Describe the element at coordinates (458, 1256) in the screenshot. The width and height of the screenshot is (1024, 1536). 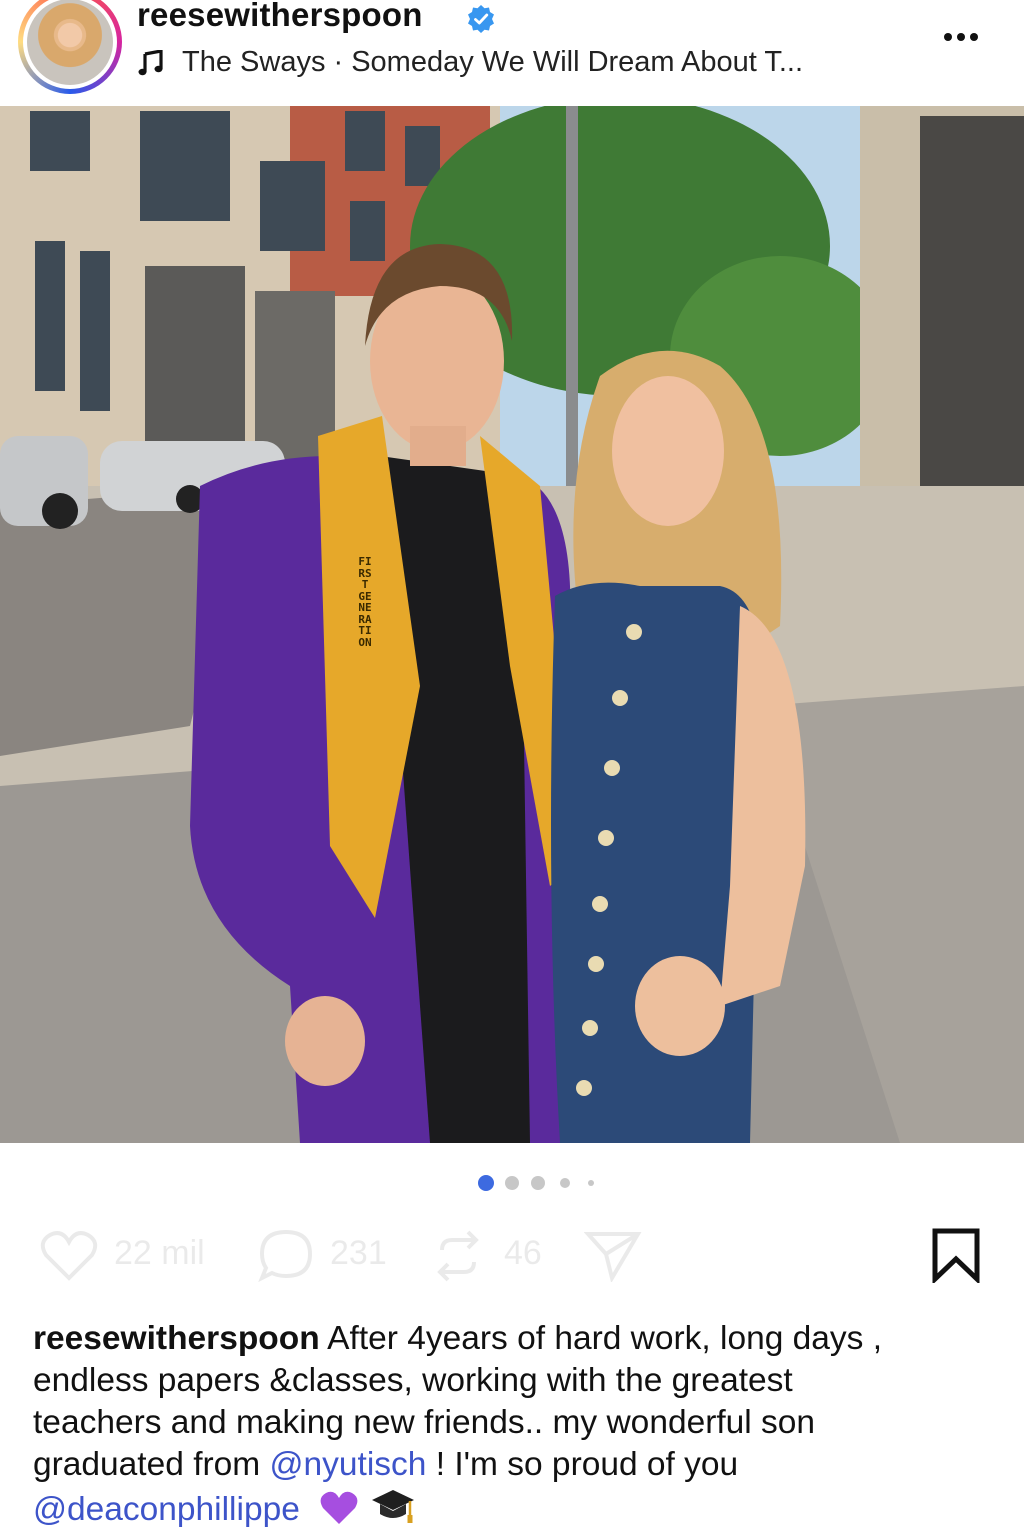
I see `repost-icon` at that location.